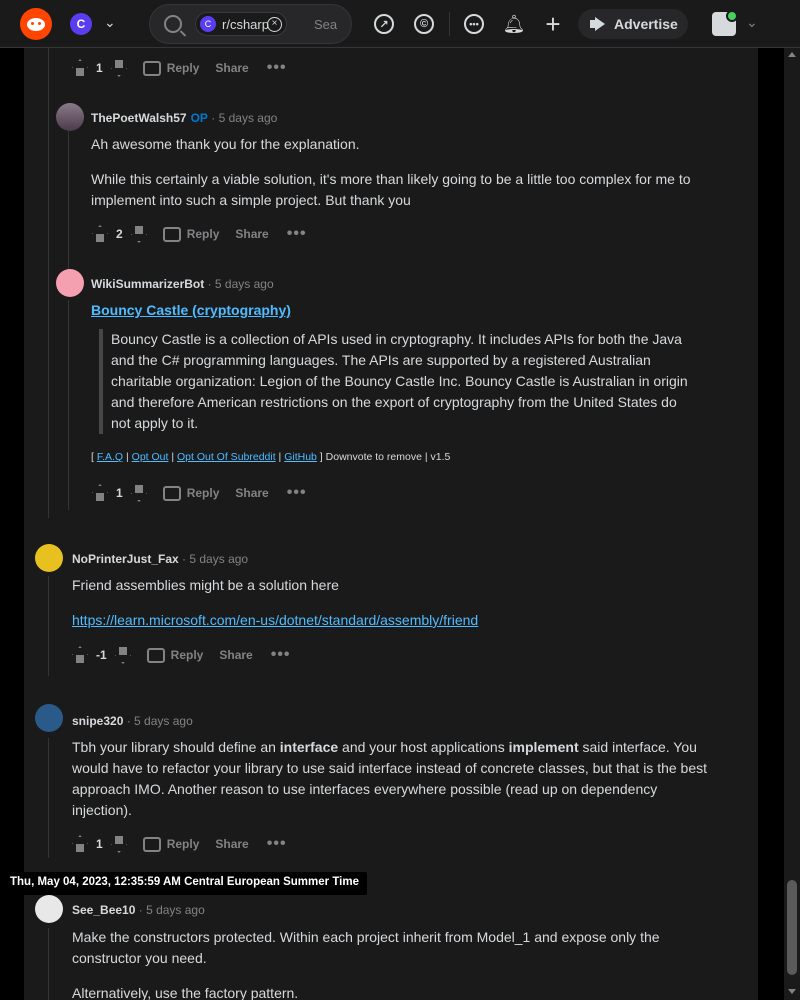 Image resolution: width=800 pixels, height=1000 pixels. I want to click on github-link: GitHub, so click(300, 457).